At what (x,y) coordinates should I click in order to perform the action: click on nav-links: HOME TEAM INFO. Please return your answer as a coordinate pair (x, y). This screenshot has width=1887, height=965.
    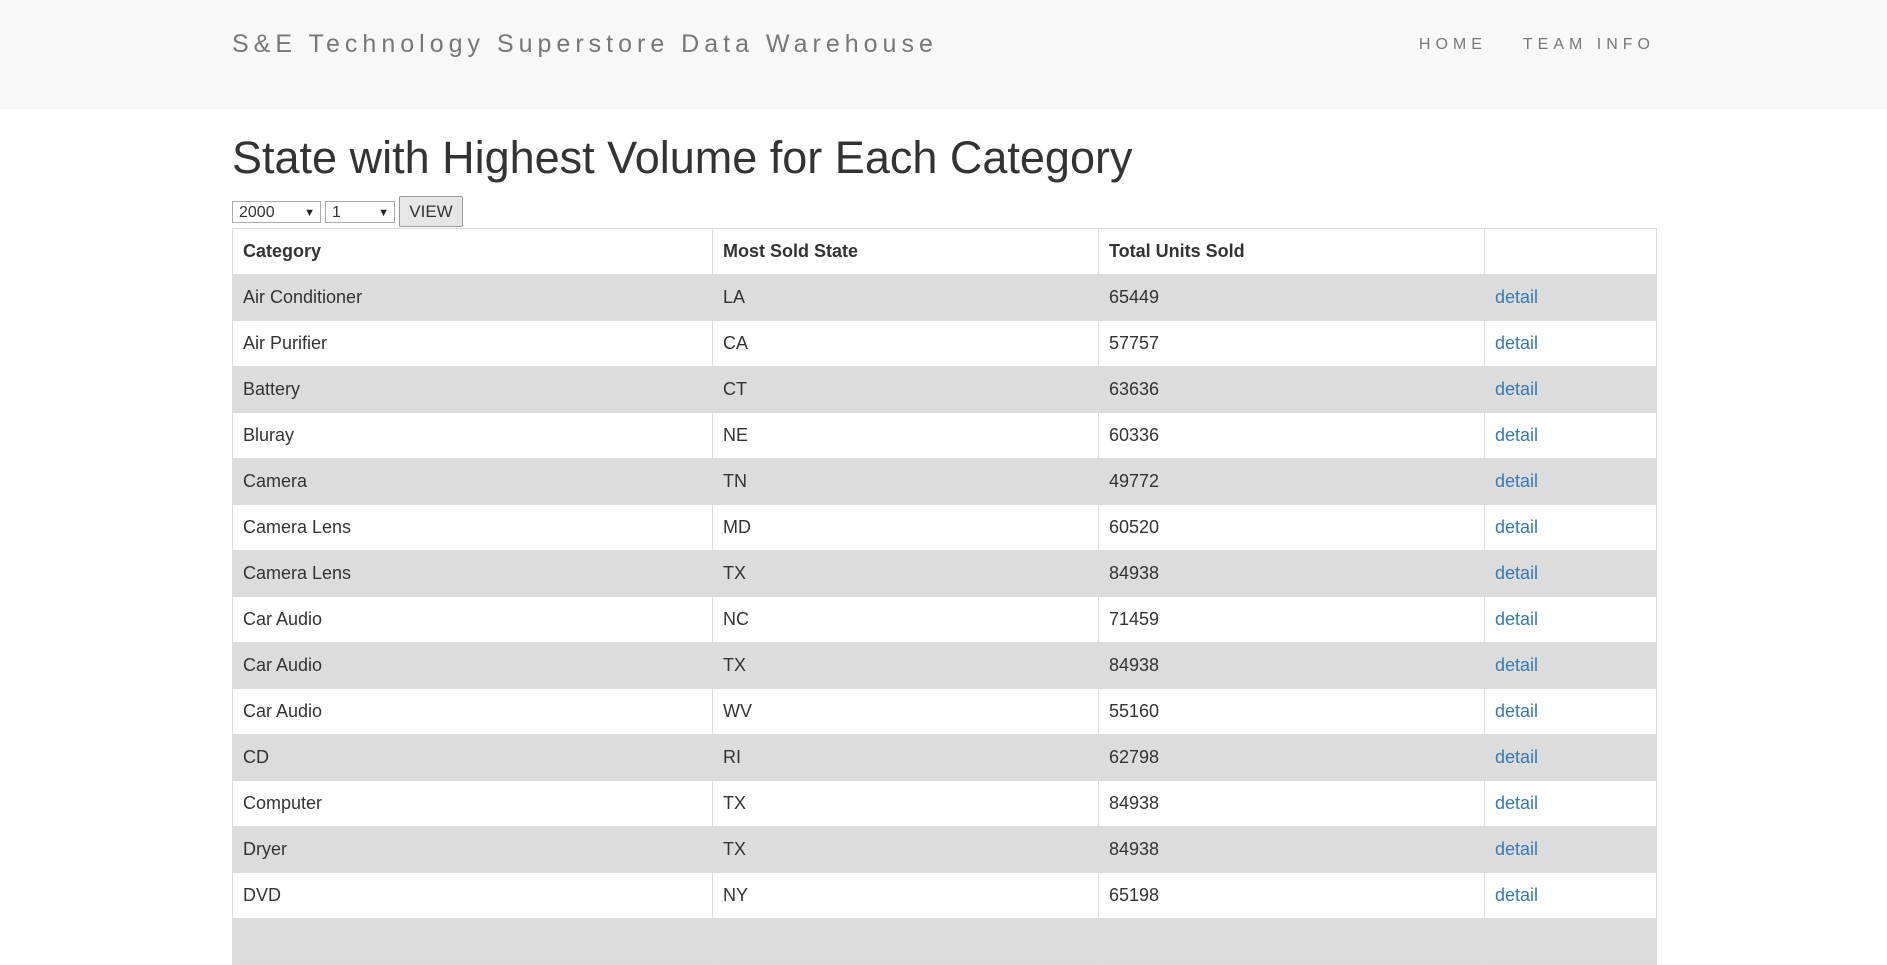
    Looking at the image, I should click on (1537, 45).